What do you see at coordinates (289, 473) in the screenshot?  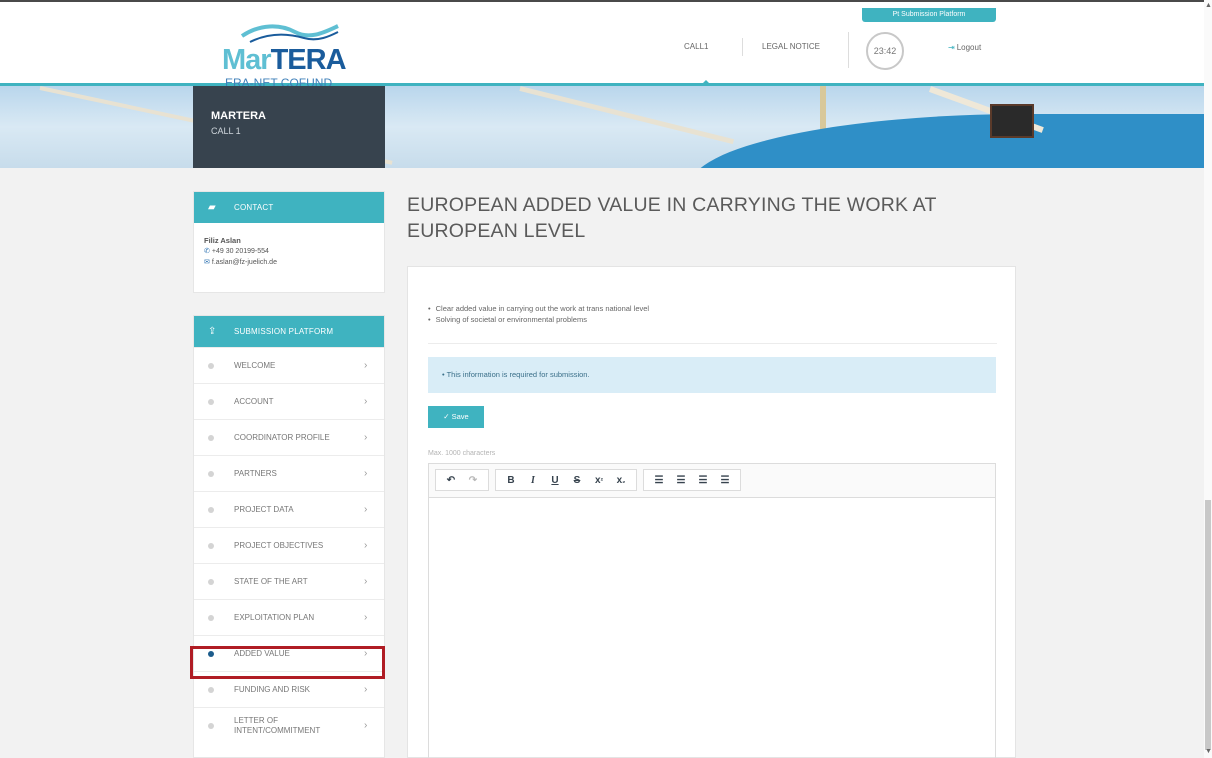 I see `sidebar-item-partners: PARTNERS ›` at bounding box center [289, 473].